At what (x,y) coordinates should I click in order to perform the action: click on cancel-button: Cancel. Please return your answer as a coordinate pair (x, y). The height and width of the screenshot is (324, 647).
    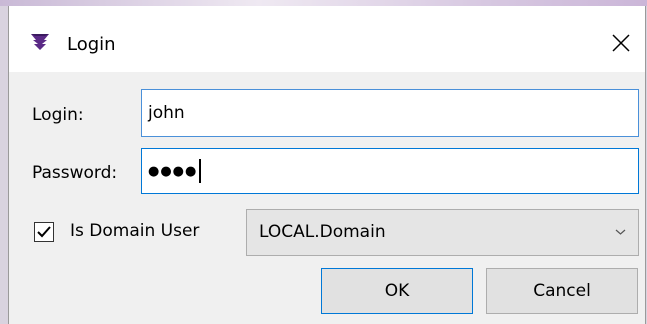
    Looking at the image, I should click on (562, 291).